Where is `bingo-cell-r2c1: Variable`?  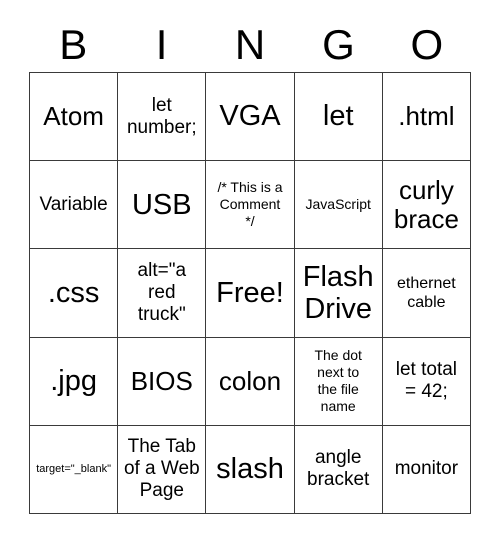
bingo-cell-r2c1: Variable is located at coordinates (74, 205).